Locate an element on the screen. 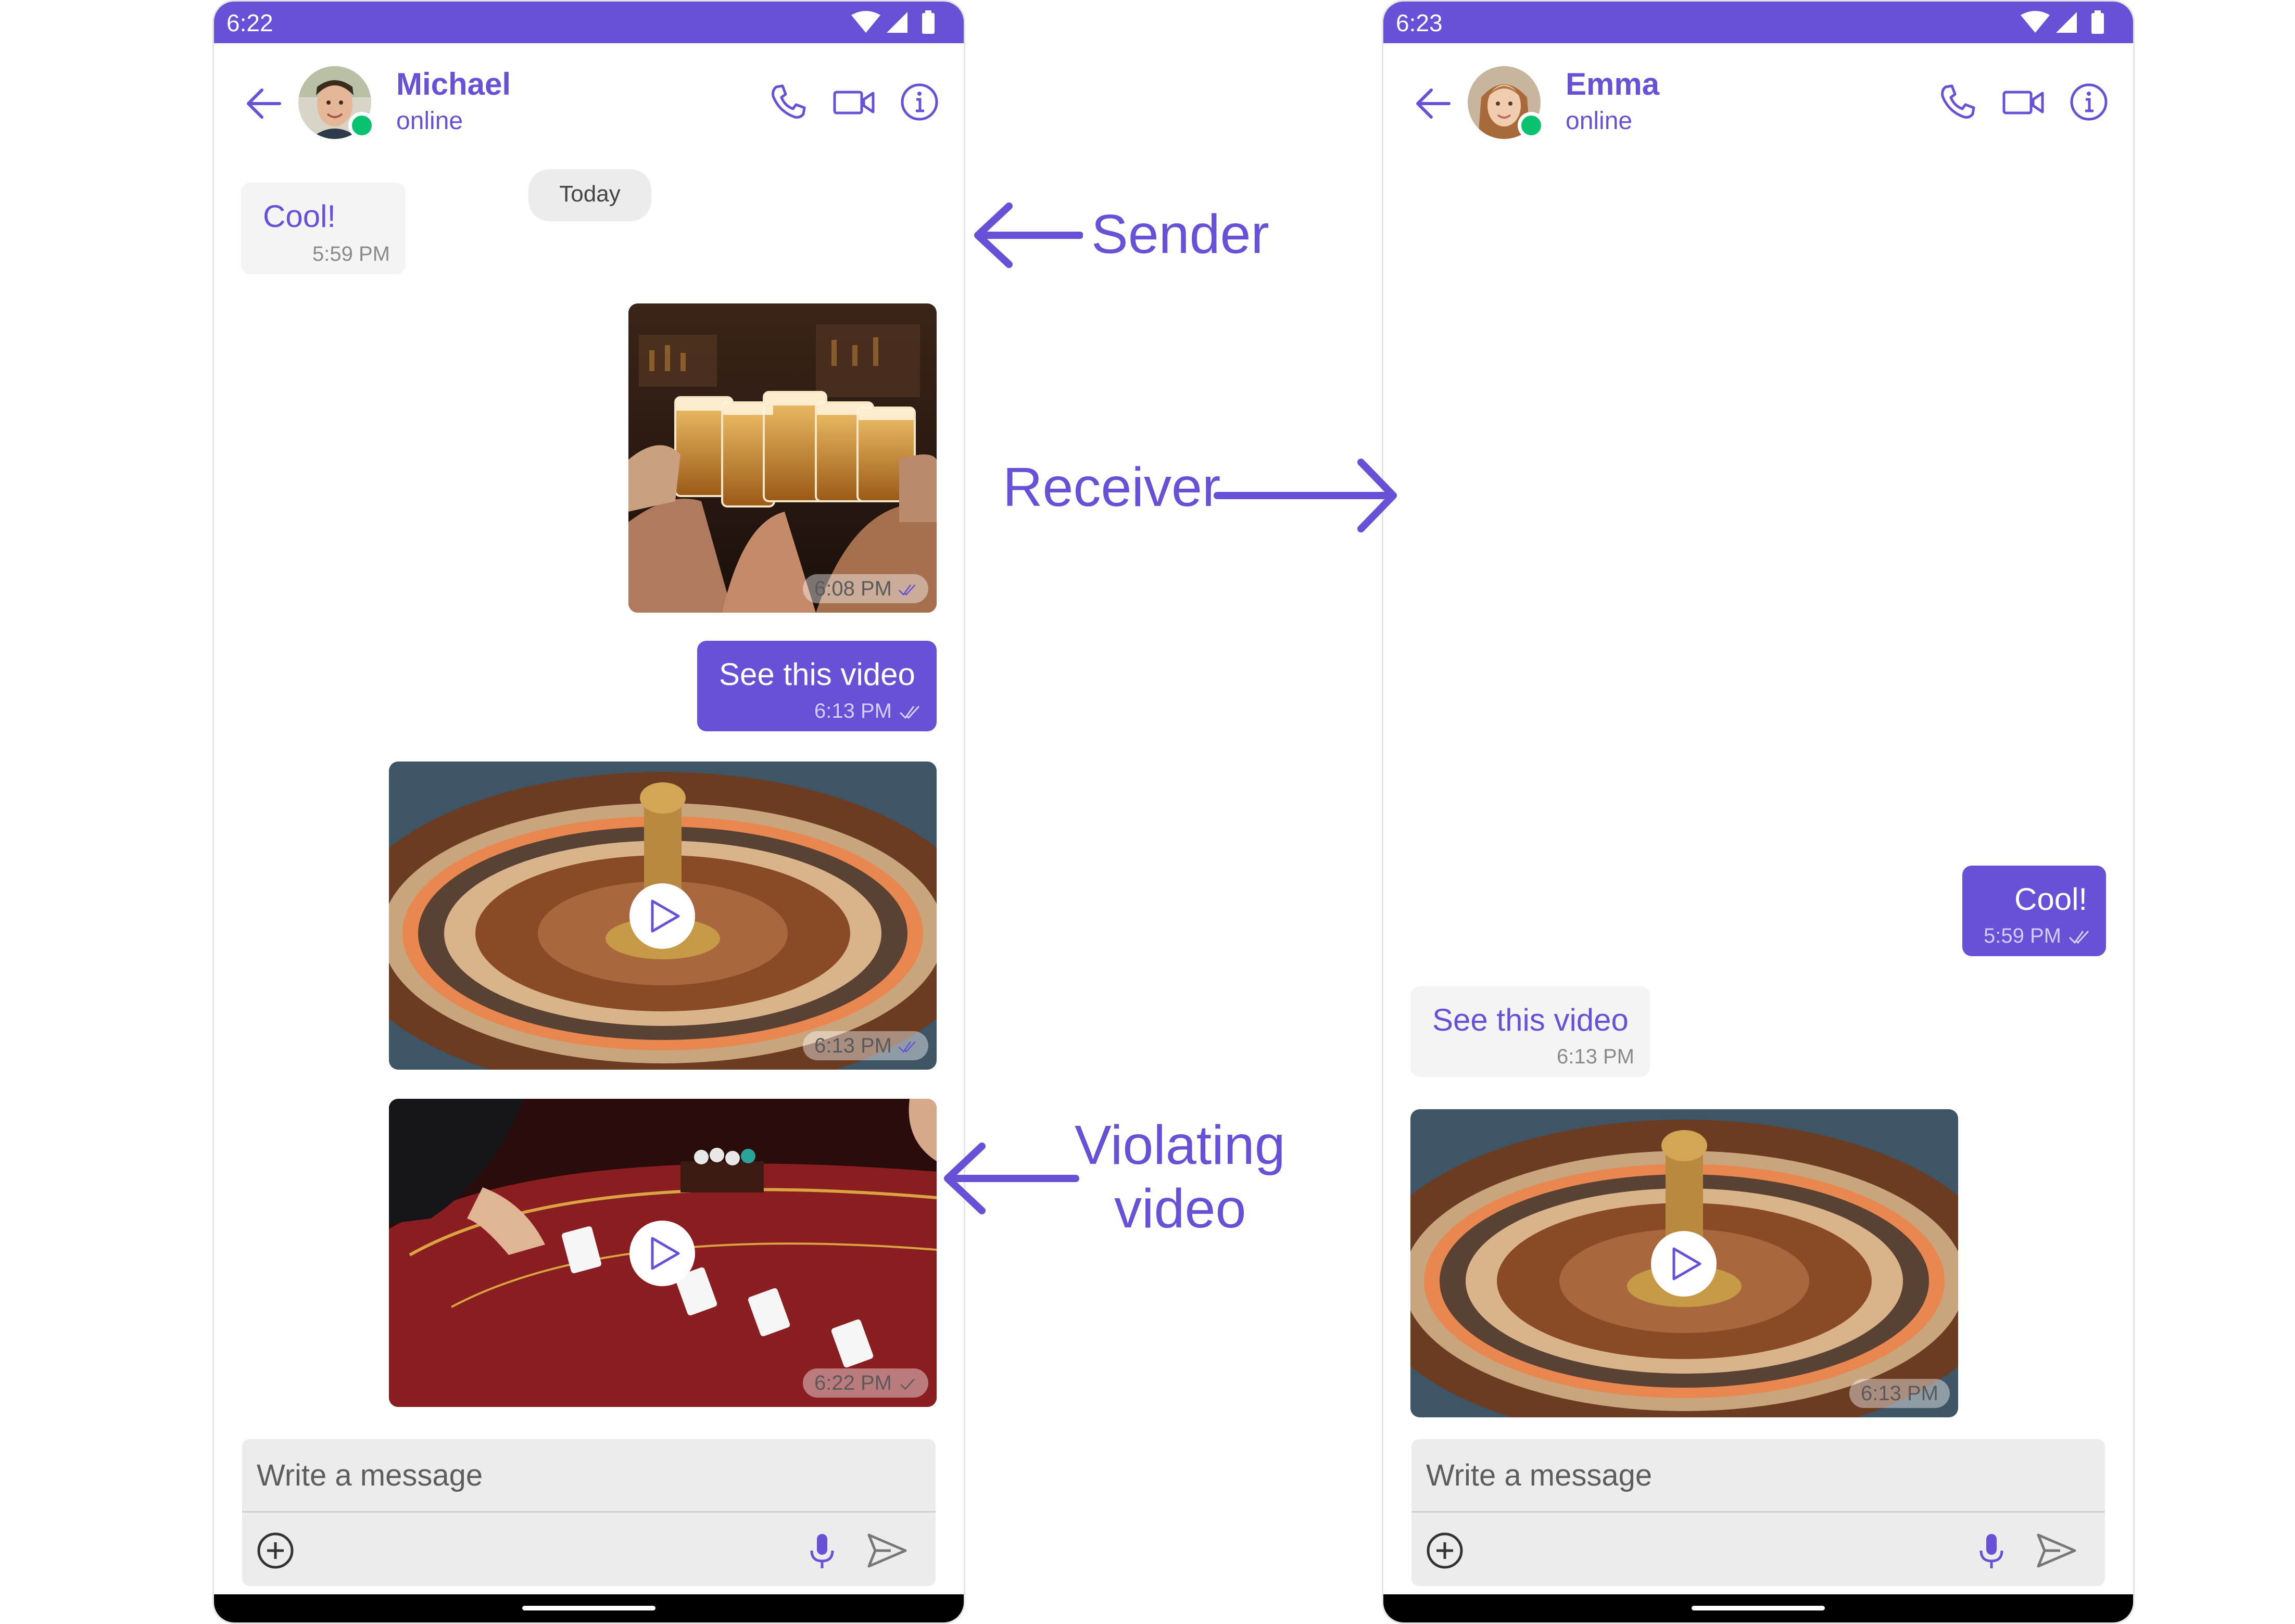 Image resolution: width=2295 pixels, height=1624 pixels. status-time: 6:22 is located at coordinates (249, 23).